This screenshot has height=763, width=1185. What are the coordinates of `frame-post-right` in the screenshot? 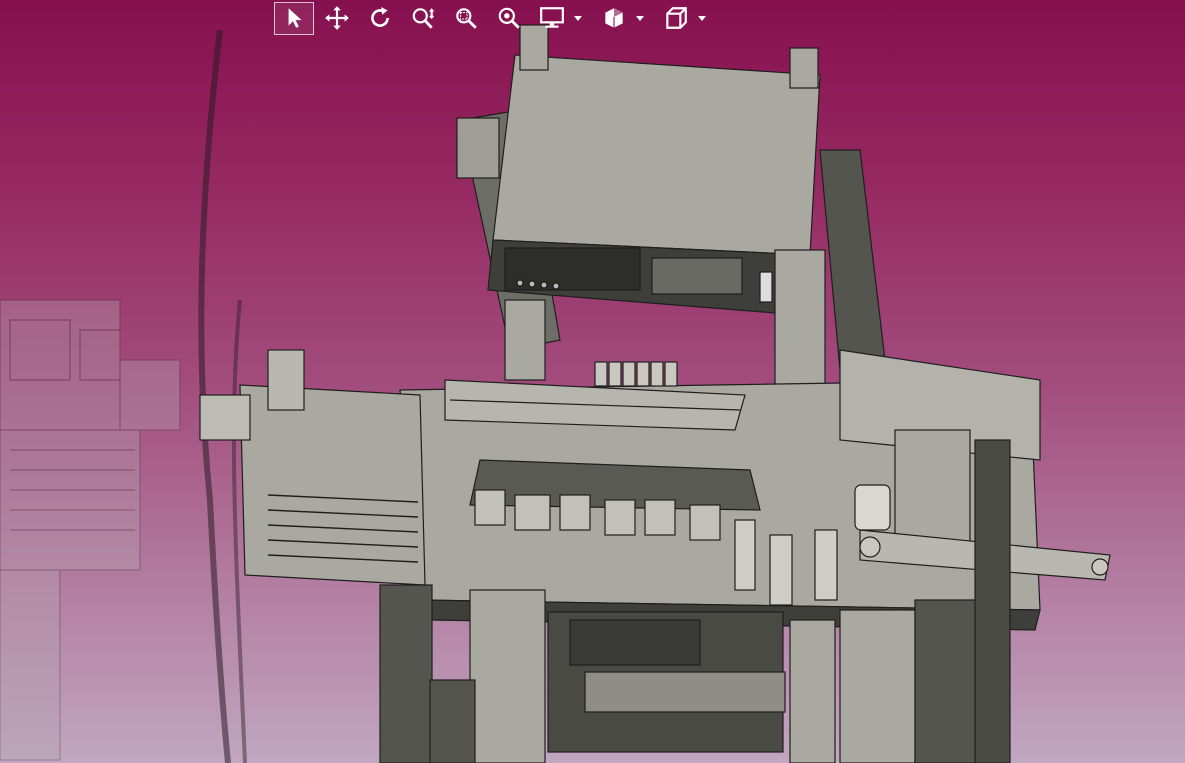 It's located at (852, 260).